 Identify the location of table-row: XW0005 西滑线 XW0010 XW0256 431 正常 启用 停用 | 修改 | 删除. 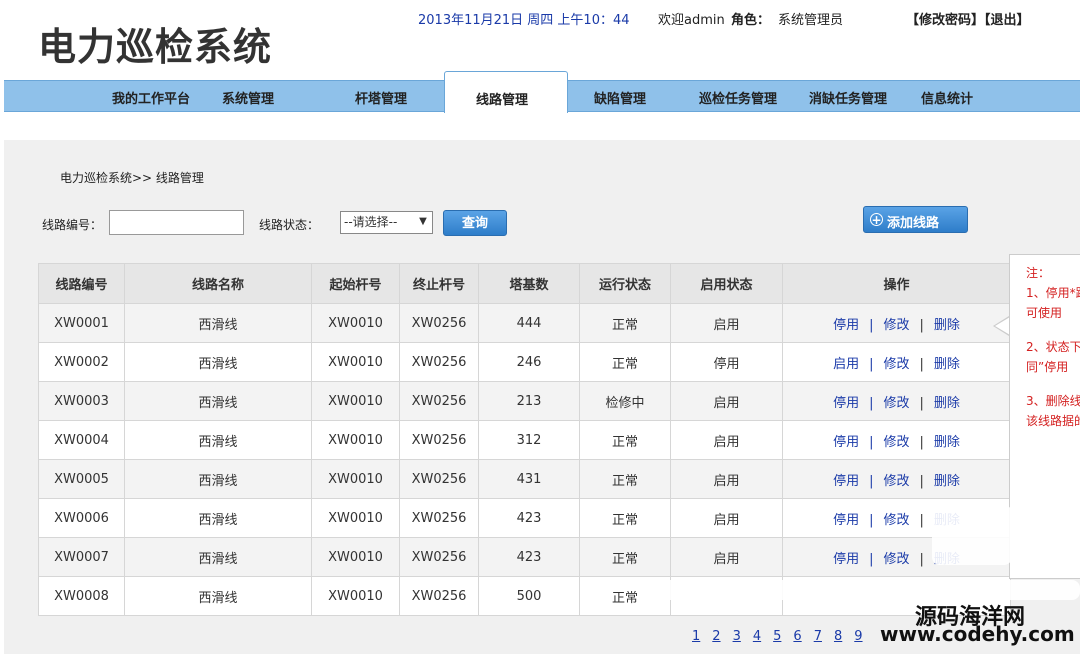
(524, 479).